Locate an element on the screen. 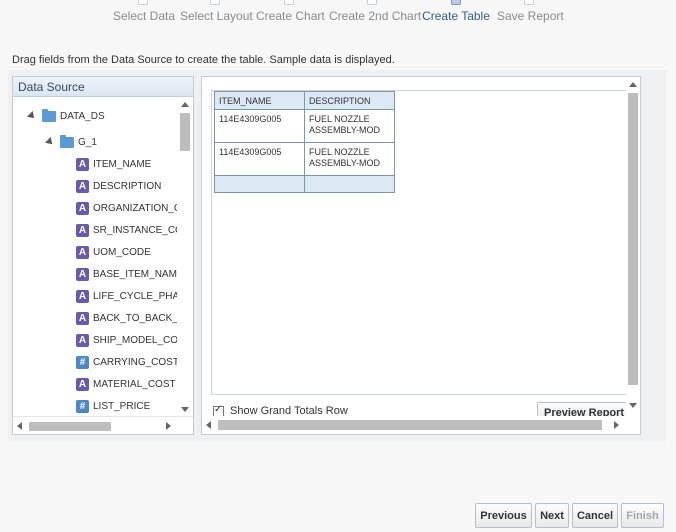 This screenshot has width=676, height=532. field-item: A DESCRIPTION is located at coordinates (118, 186).